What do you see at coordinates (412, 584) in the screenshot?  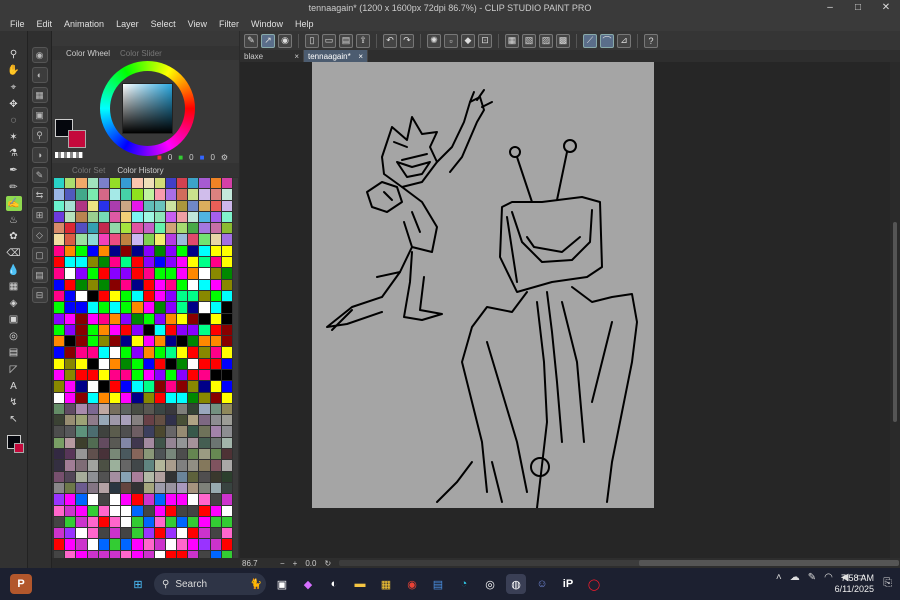 I see `chrome-icon: ◉` at bounding box center [412, 584].